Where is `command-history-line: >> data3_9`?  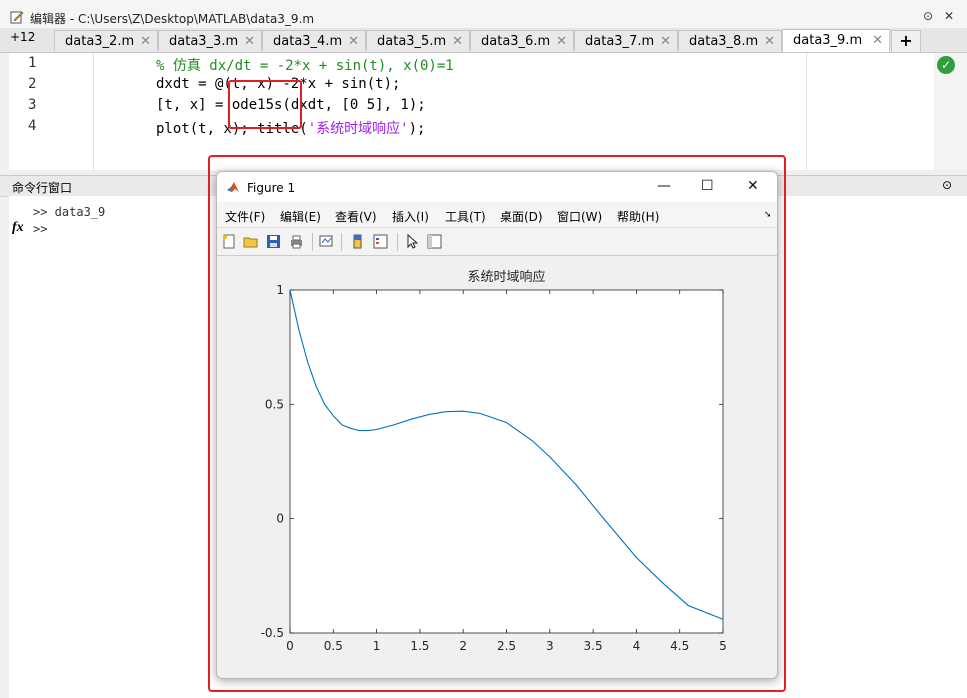
command-history-line: >> data3_9 is located at coordinates (69, 212).